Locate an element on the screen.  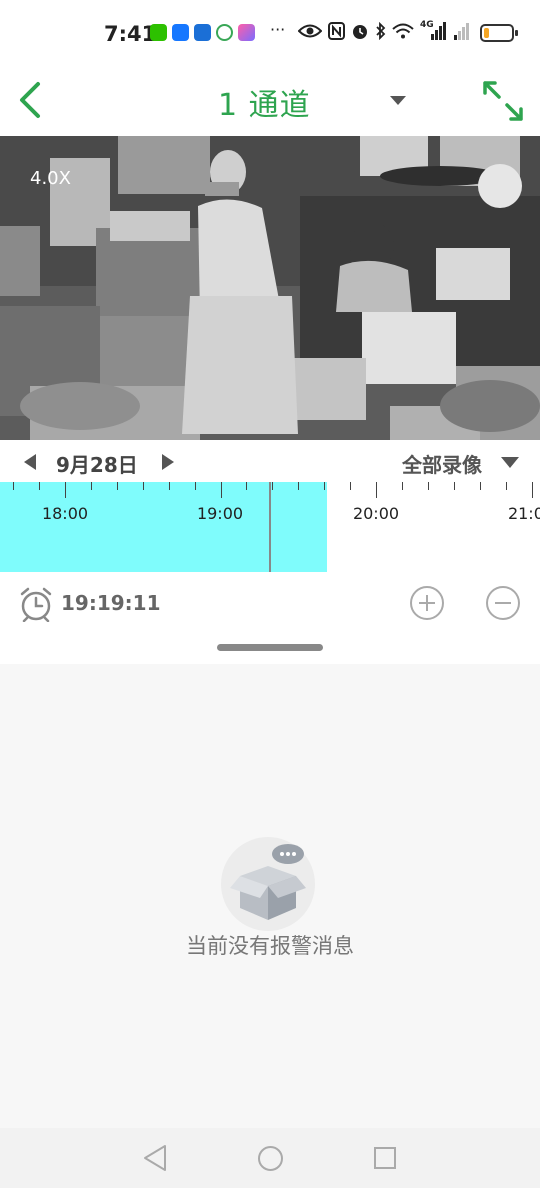
zoom-in-icon is located at coordinates (427, 603).